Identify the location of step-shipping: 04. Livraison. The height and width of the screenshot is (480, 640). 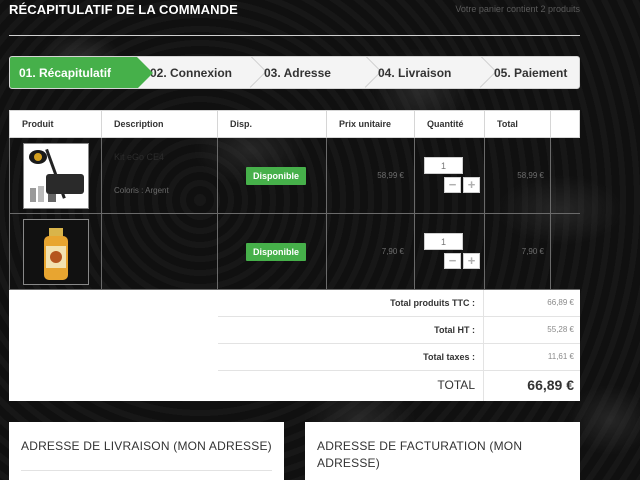
(424, 72).